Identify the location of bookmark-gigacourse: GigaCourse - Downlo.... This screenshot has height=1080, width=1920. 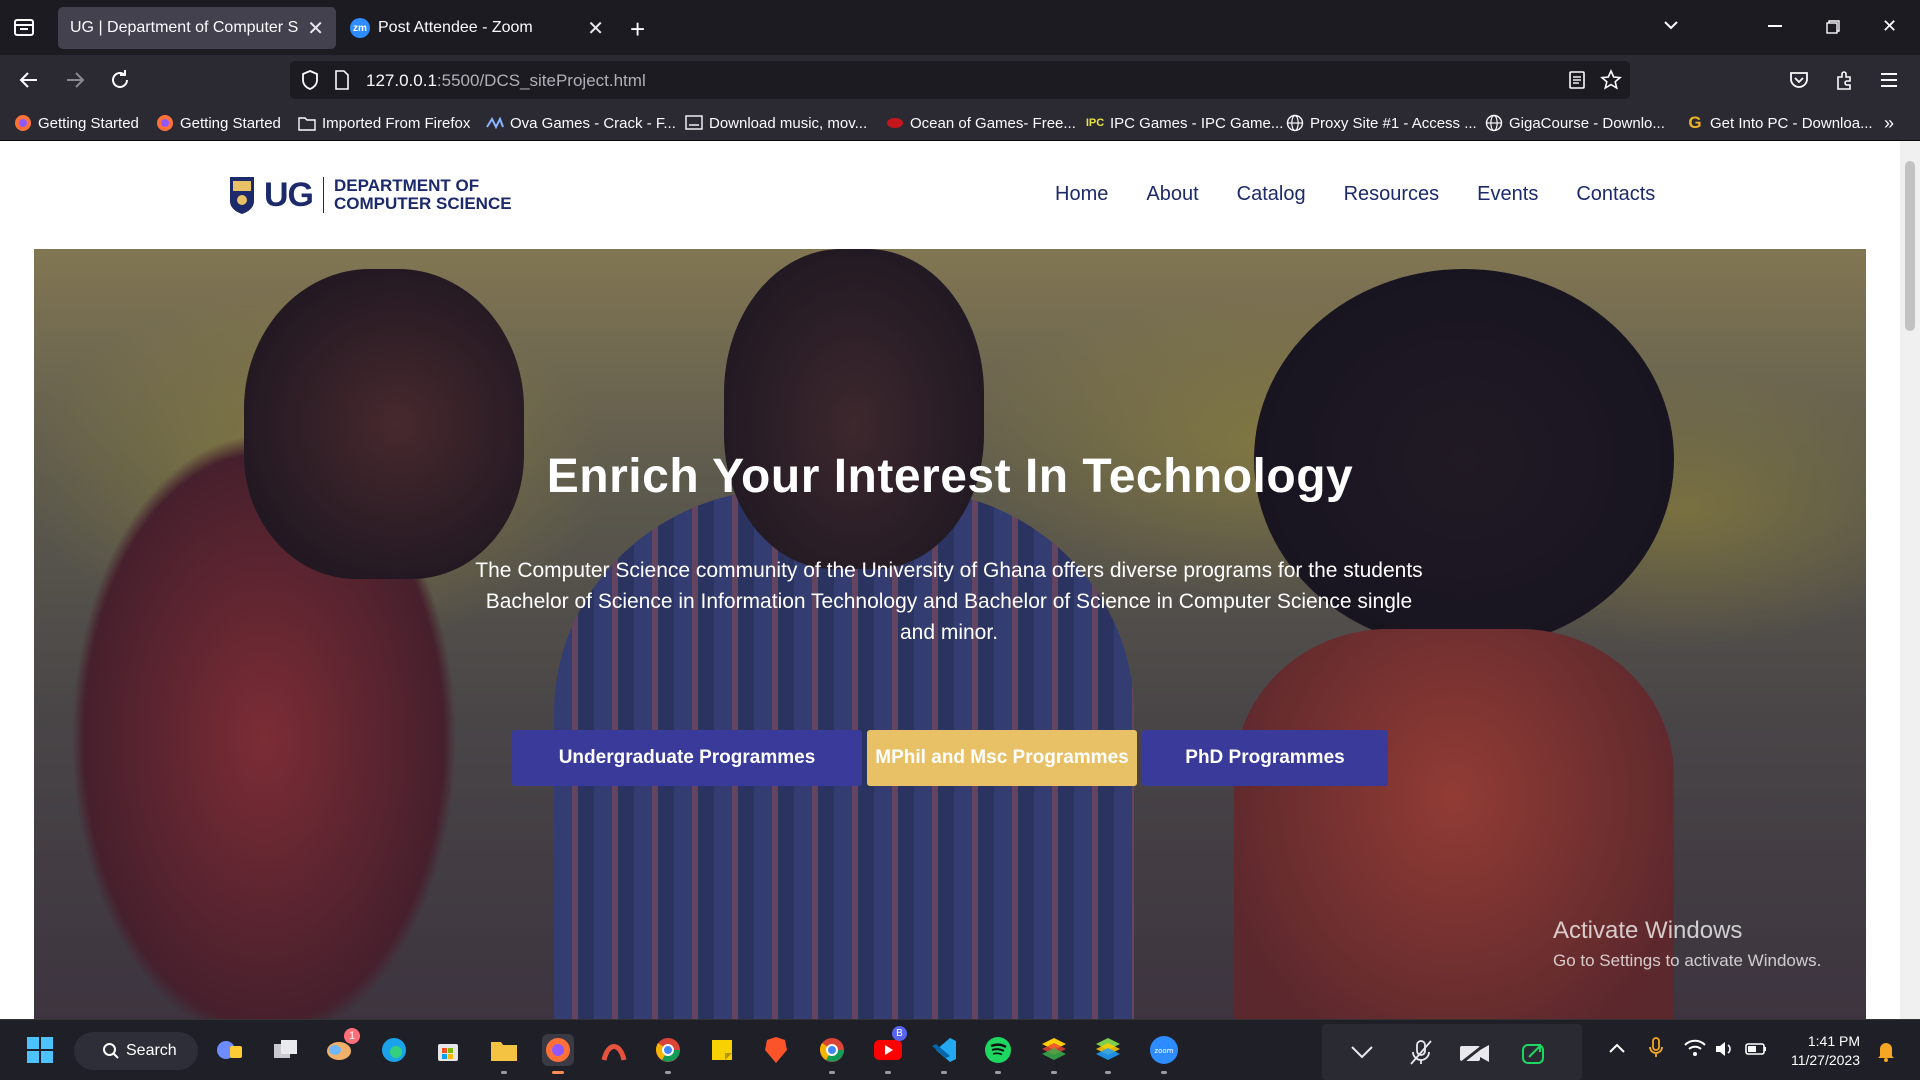
(1575, 123).